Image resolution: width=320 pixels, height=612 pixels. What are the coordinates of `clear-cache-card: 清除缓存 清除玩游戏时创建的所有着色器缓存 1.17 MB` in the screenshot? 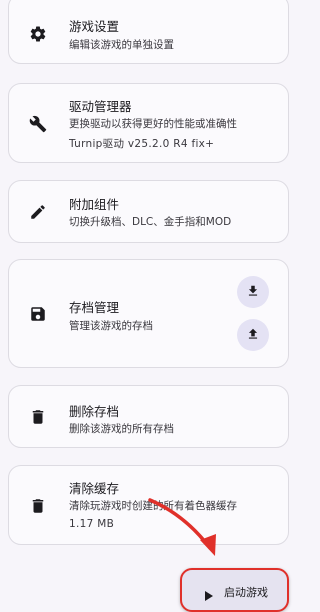 It's located at (148, 505).